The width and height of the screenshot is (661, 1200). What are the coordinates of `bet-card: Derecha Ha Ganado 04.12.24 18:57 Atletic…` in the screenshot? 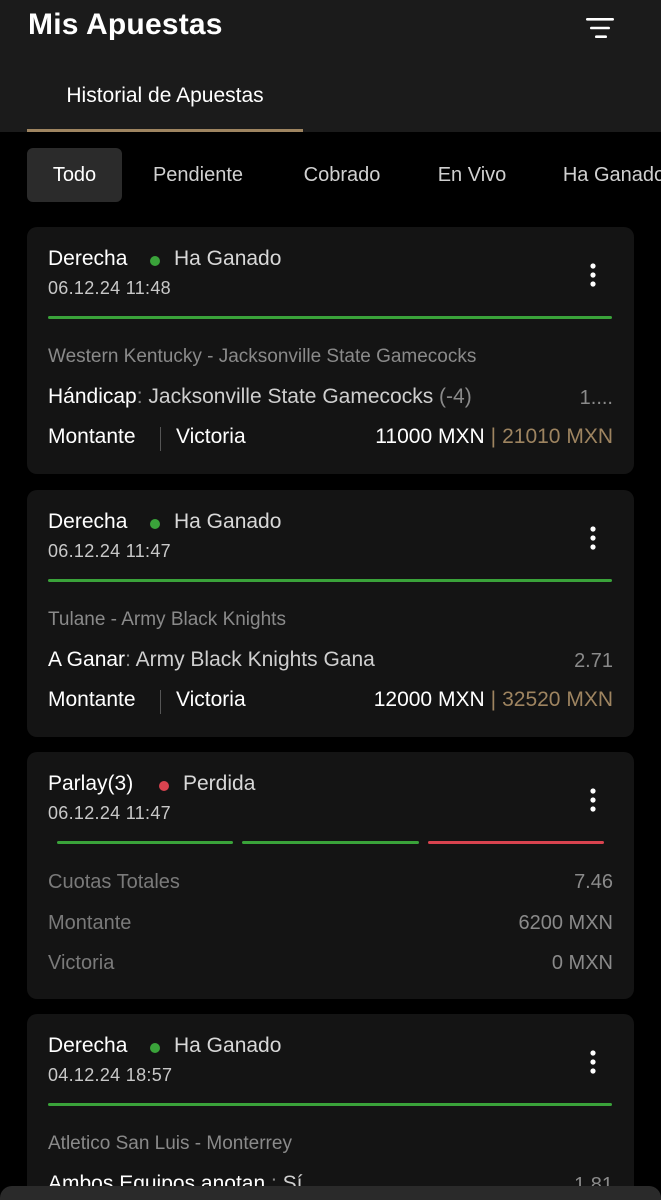 It's located at (330, 1107).